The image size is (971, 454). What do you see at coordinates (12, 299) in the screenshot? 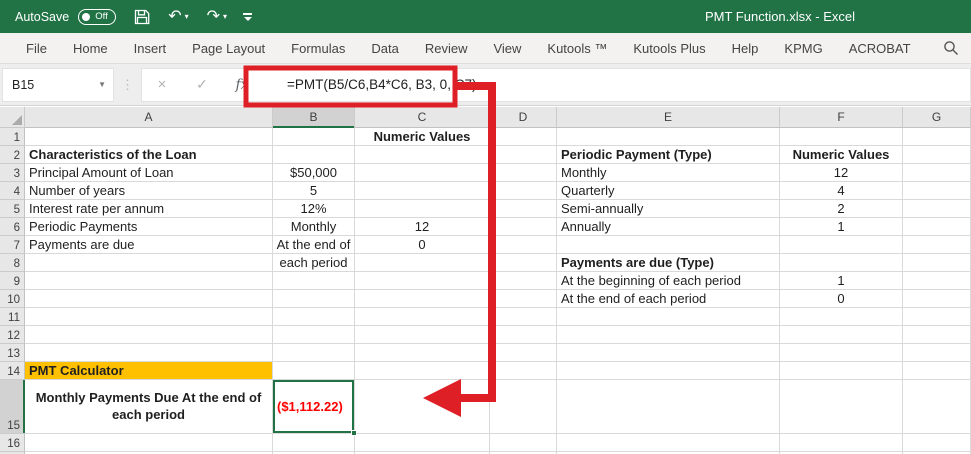
I see `row-header-10: 10` at bounding box center [12, 299].